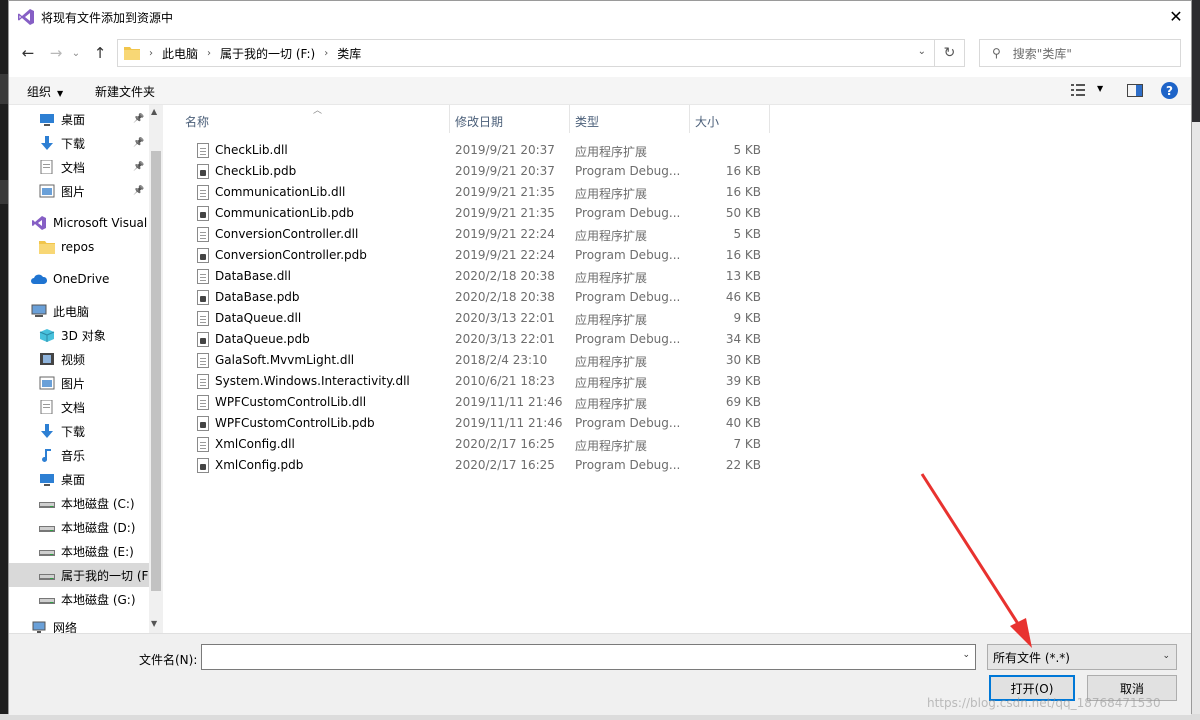 The width and height of the screenshot is (1200, 720). I want to click on chevron-down-icon: ⌄, so click(966, 655).